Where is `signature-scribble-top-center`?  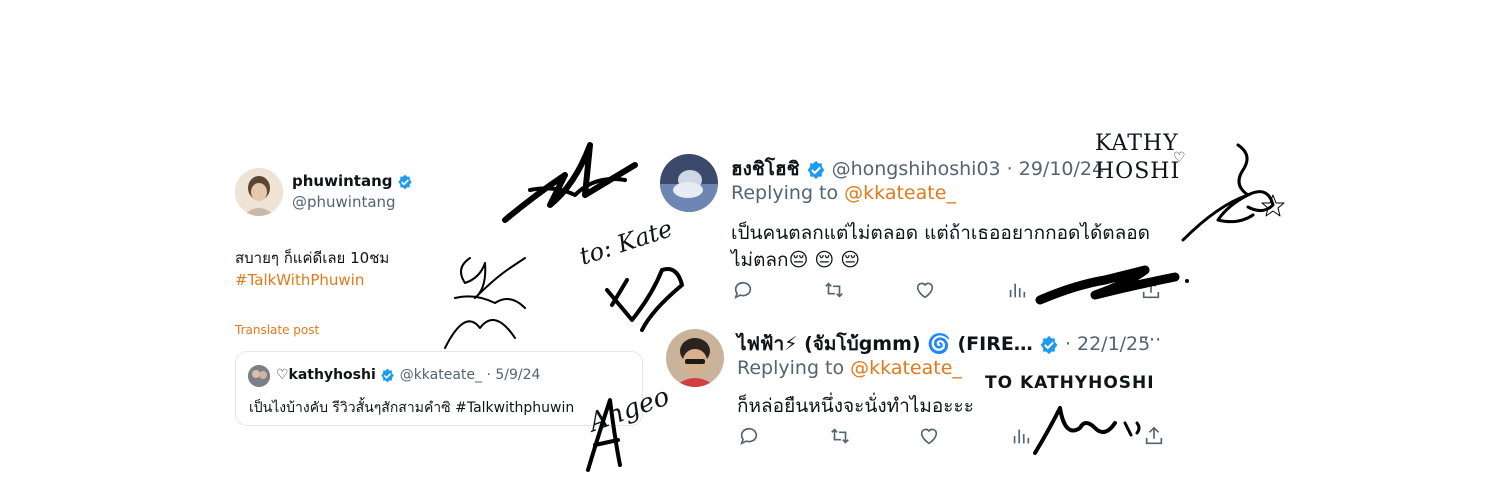 signature-scribble-top-center is located at coordinates (570, 182).